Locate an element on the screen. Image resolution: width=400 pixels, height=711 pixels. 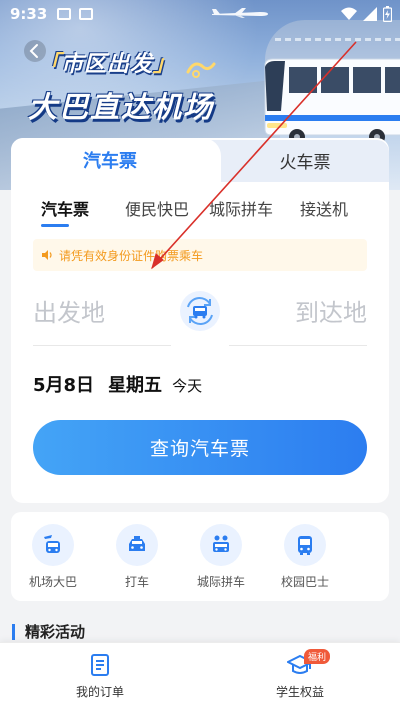
subtab-convenience-bus: 便民快巴 is located at coordinates (157, 208).